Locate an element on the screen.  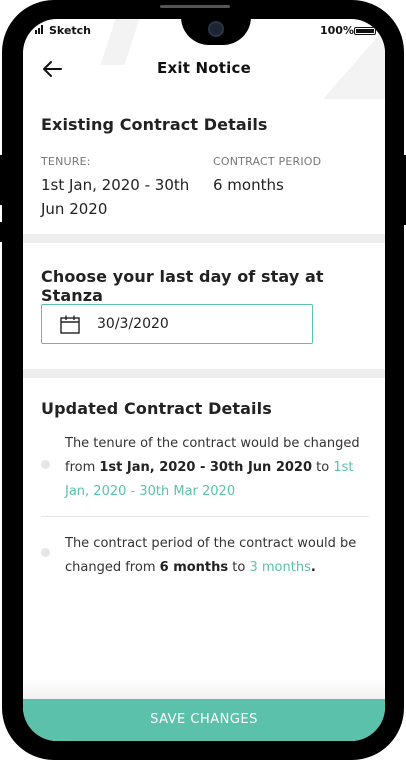
tenure-value-line2: Jun 2020 is located at coordinates (74, 209).